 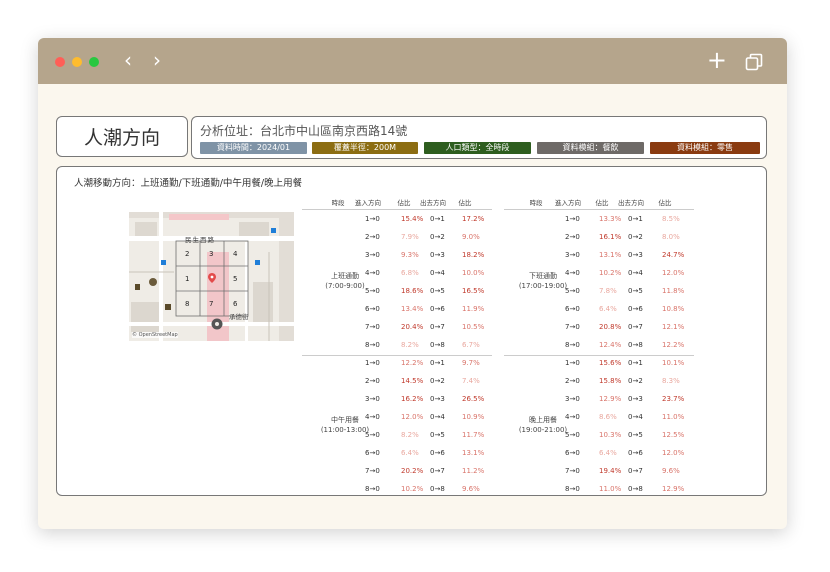 What do you see at coordinates (673, 327) in the screenshot?
I see `outbound-share: 12.1%` at bounding box center [673, 327].